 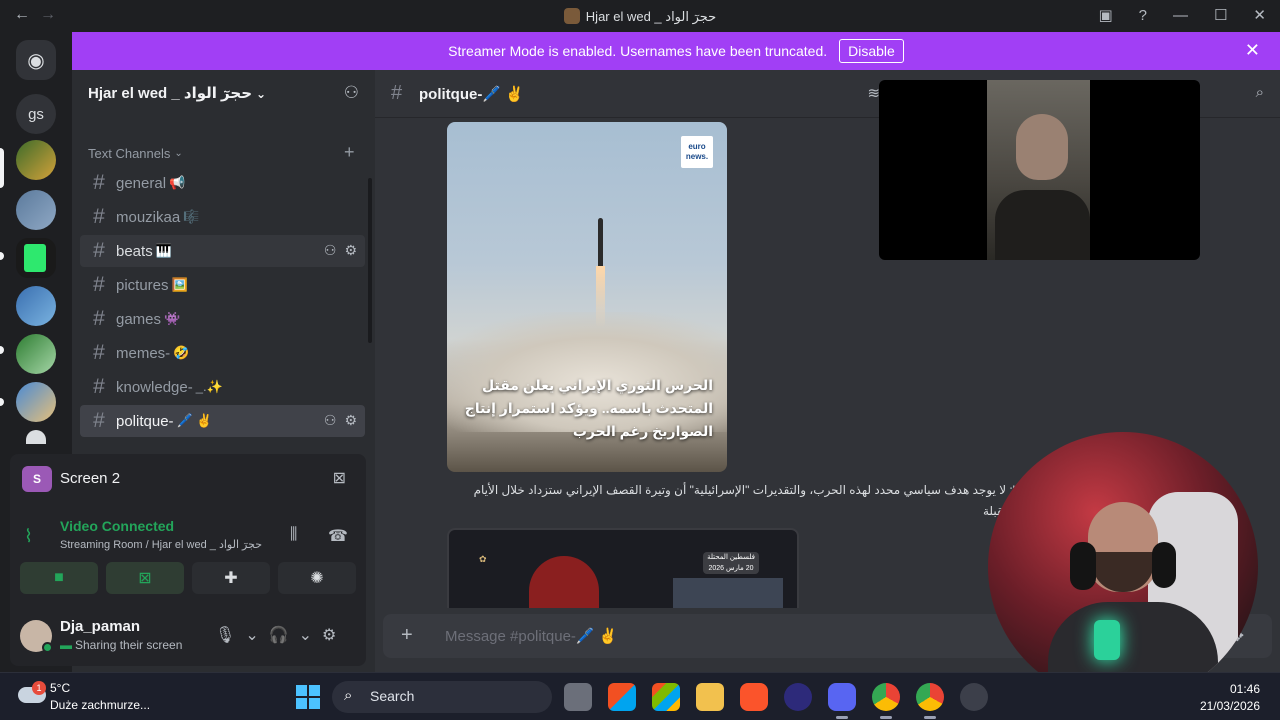 I want to click on disconnect-icon: ☎, so click(x=338, y=536).